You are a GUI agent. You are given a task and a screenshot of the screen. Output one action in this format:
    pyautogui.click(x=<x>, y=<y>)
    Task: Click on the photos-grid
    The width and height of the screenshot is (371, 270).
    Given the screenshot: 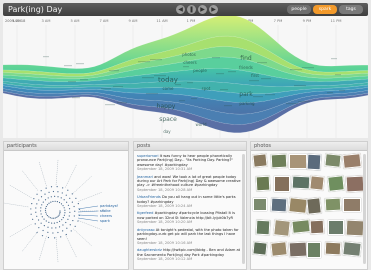 What is the action you would take?
    pyautogui.click(x=308, y=210)
    